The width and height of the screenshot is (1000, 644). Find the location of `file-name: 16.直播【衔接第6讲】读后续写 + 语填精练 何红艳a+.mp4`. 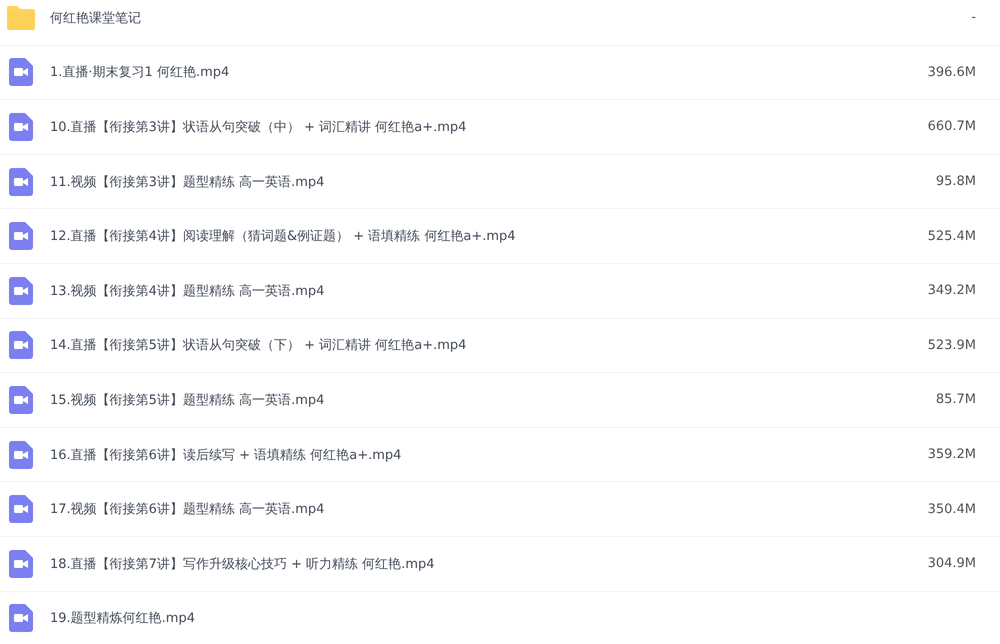

file-name: 16.直播【衔接第6讲】读后续写 + 语填精练 何红艳a+.mp4 is located at coordinates (453, 455).